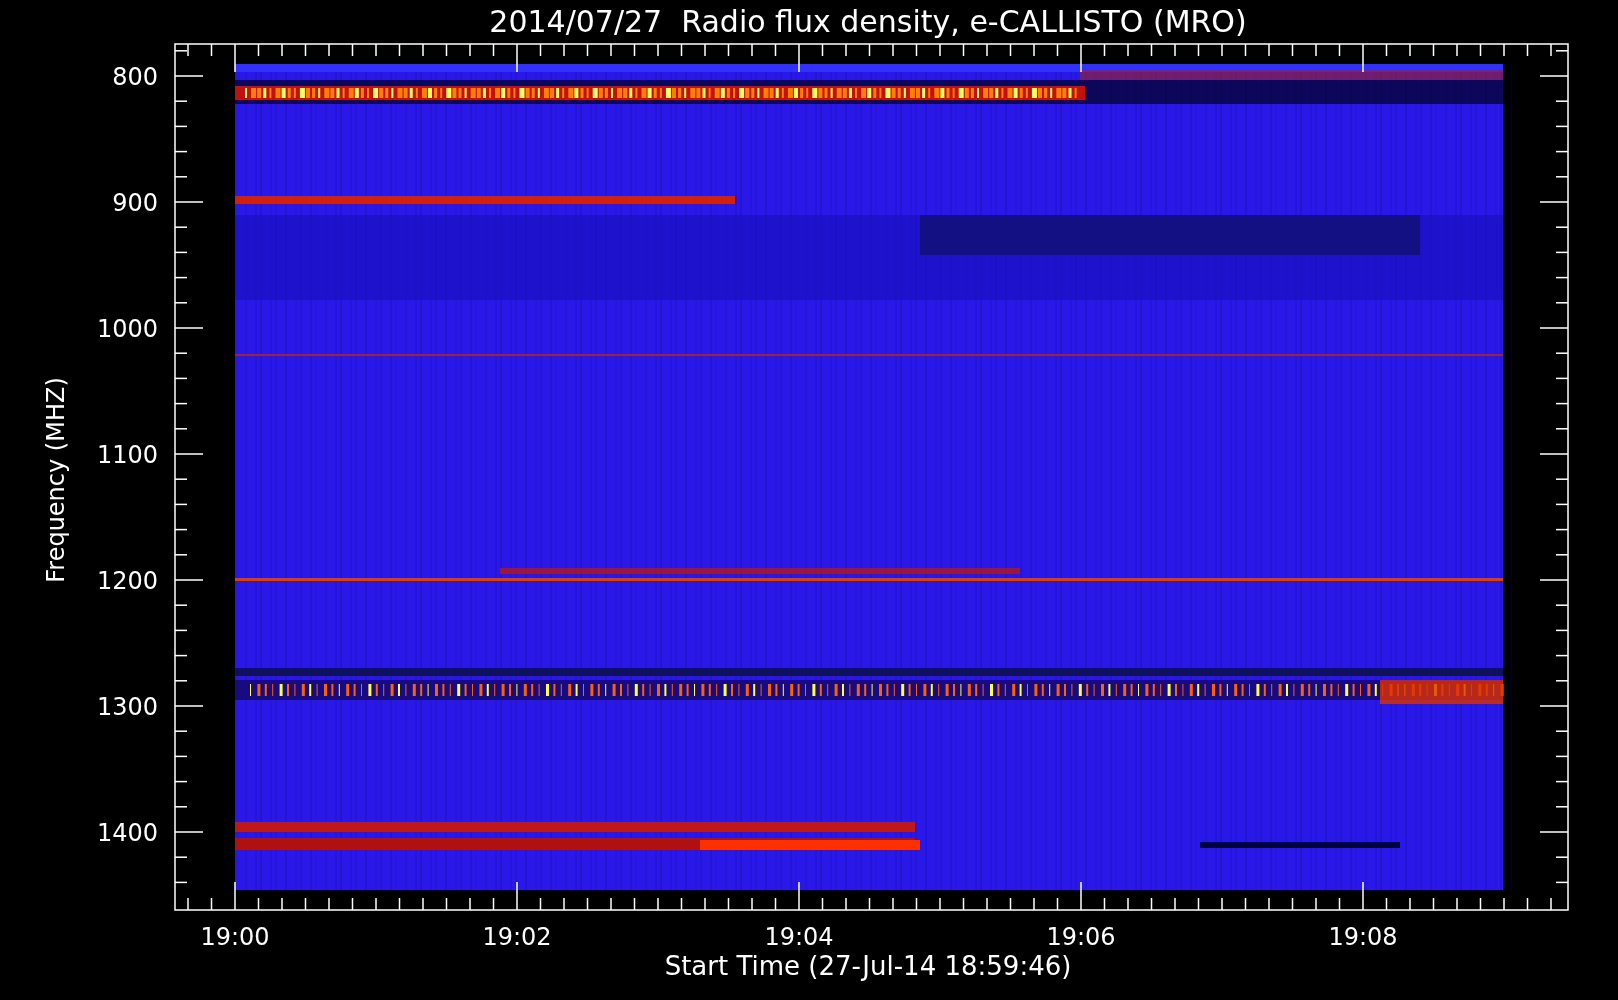  I want to click on y-tick-label: 1200, so click(127, 581).